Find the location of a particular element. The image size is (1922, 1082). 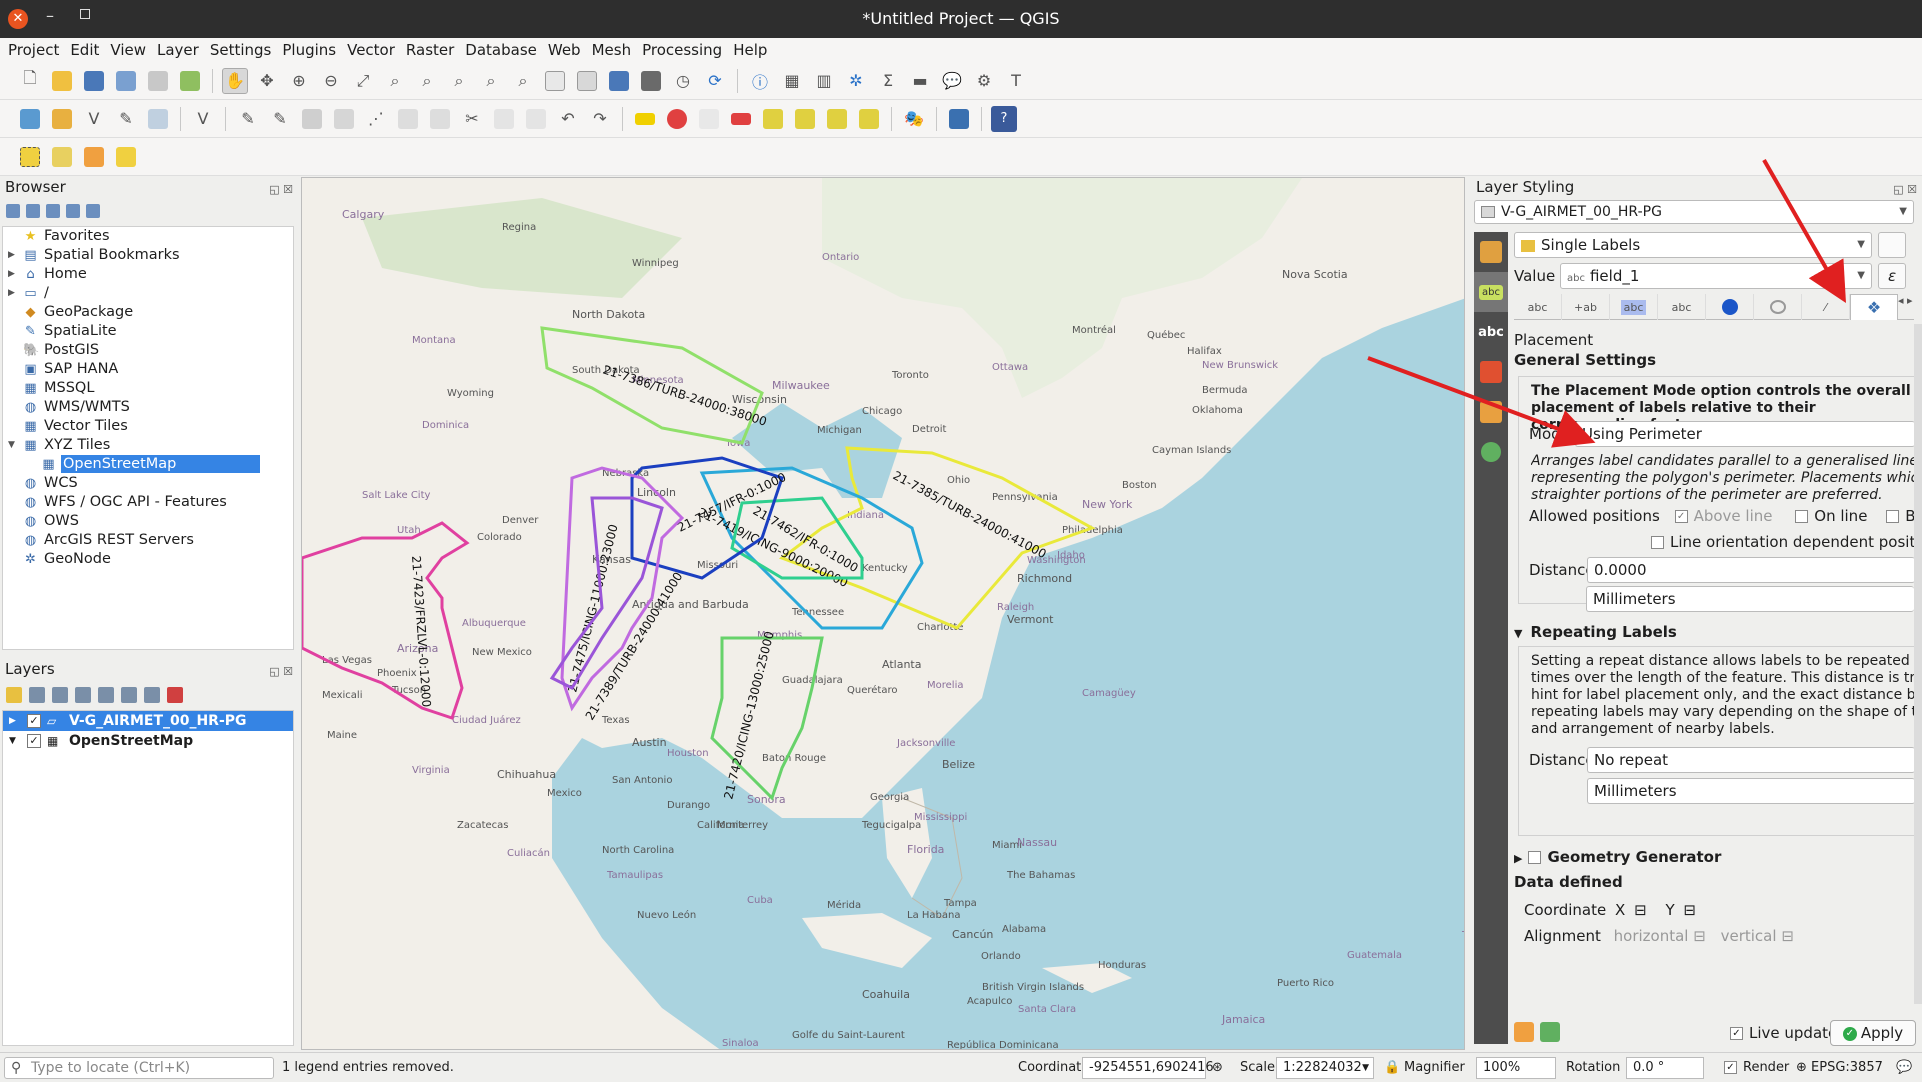

lock-scale-icon: 🔒 is located at coordinates (1392, 1068).